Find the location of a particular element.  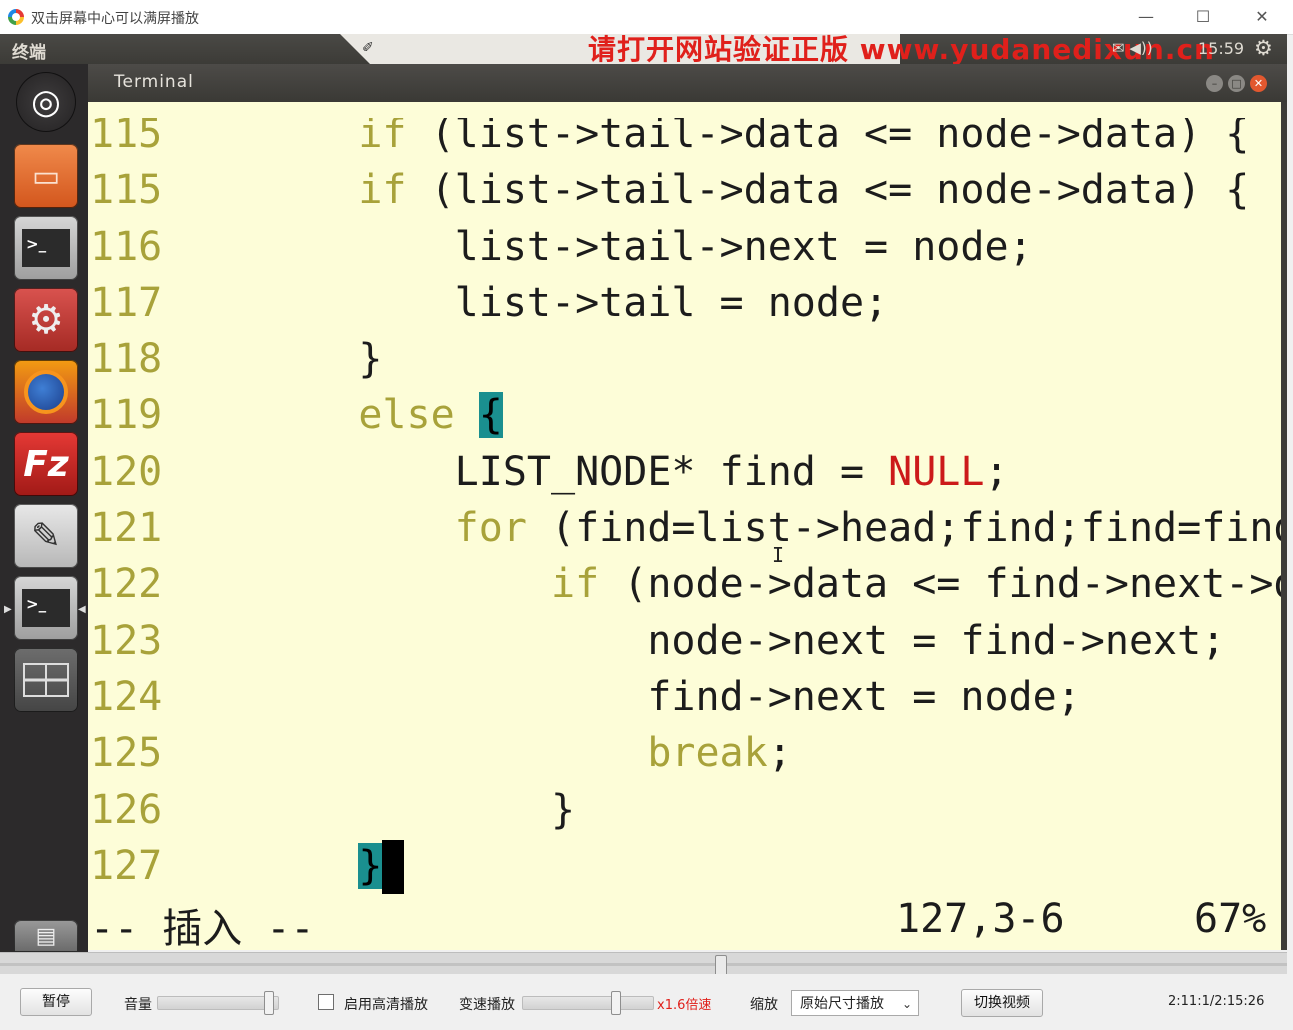

pause-button: 暂停 is located at coordinates (56, 1002).